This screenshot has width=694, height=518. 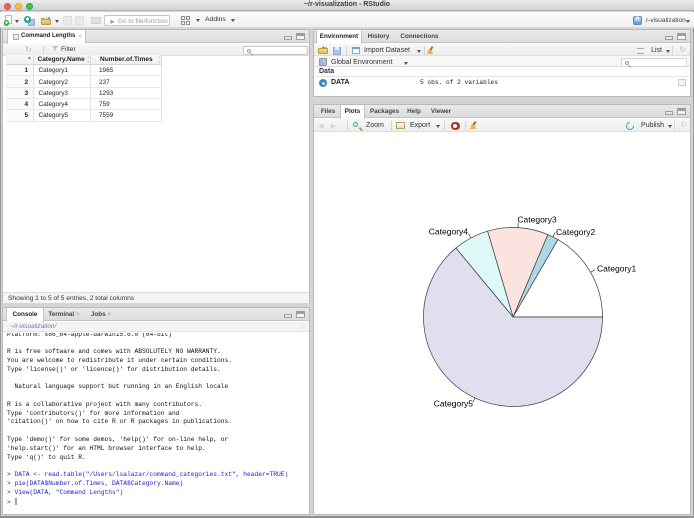 I want to click on svg-text: Category5, so click(x=453, y=404).